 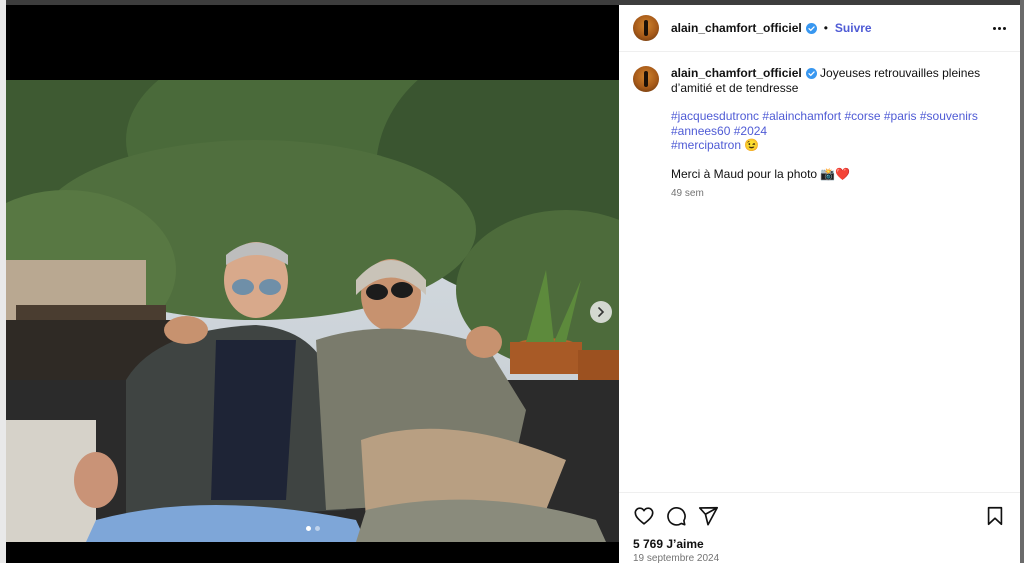 What do you see at coordinates (676, 558) in the screenshot?
I see `post-date: 19 septembre 2024` at bounding box center [676, 558].